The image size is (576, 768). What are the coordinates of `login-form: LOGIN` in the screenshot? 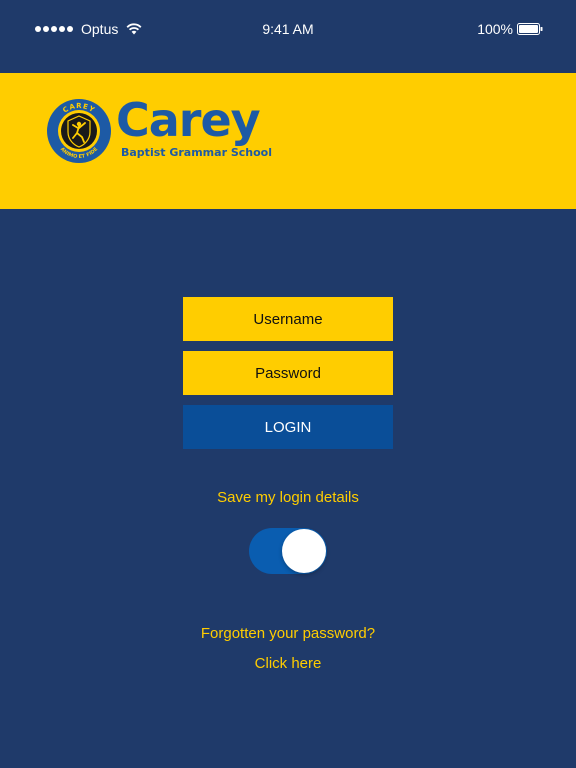 It's located at (288, 373).